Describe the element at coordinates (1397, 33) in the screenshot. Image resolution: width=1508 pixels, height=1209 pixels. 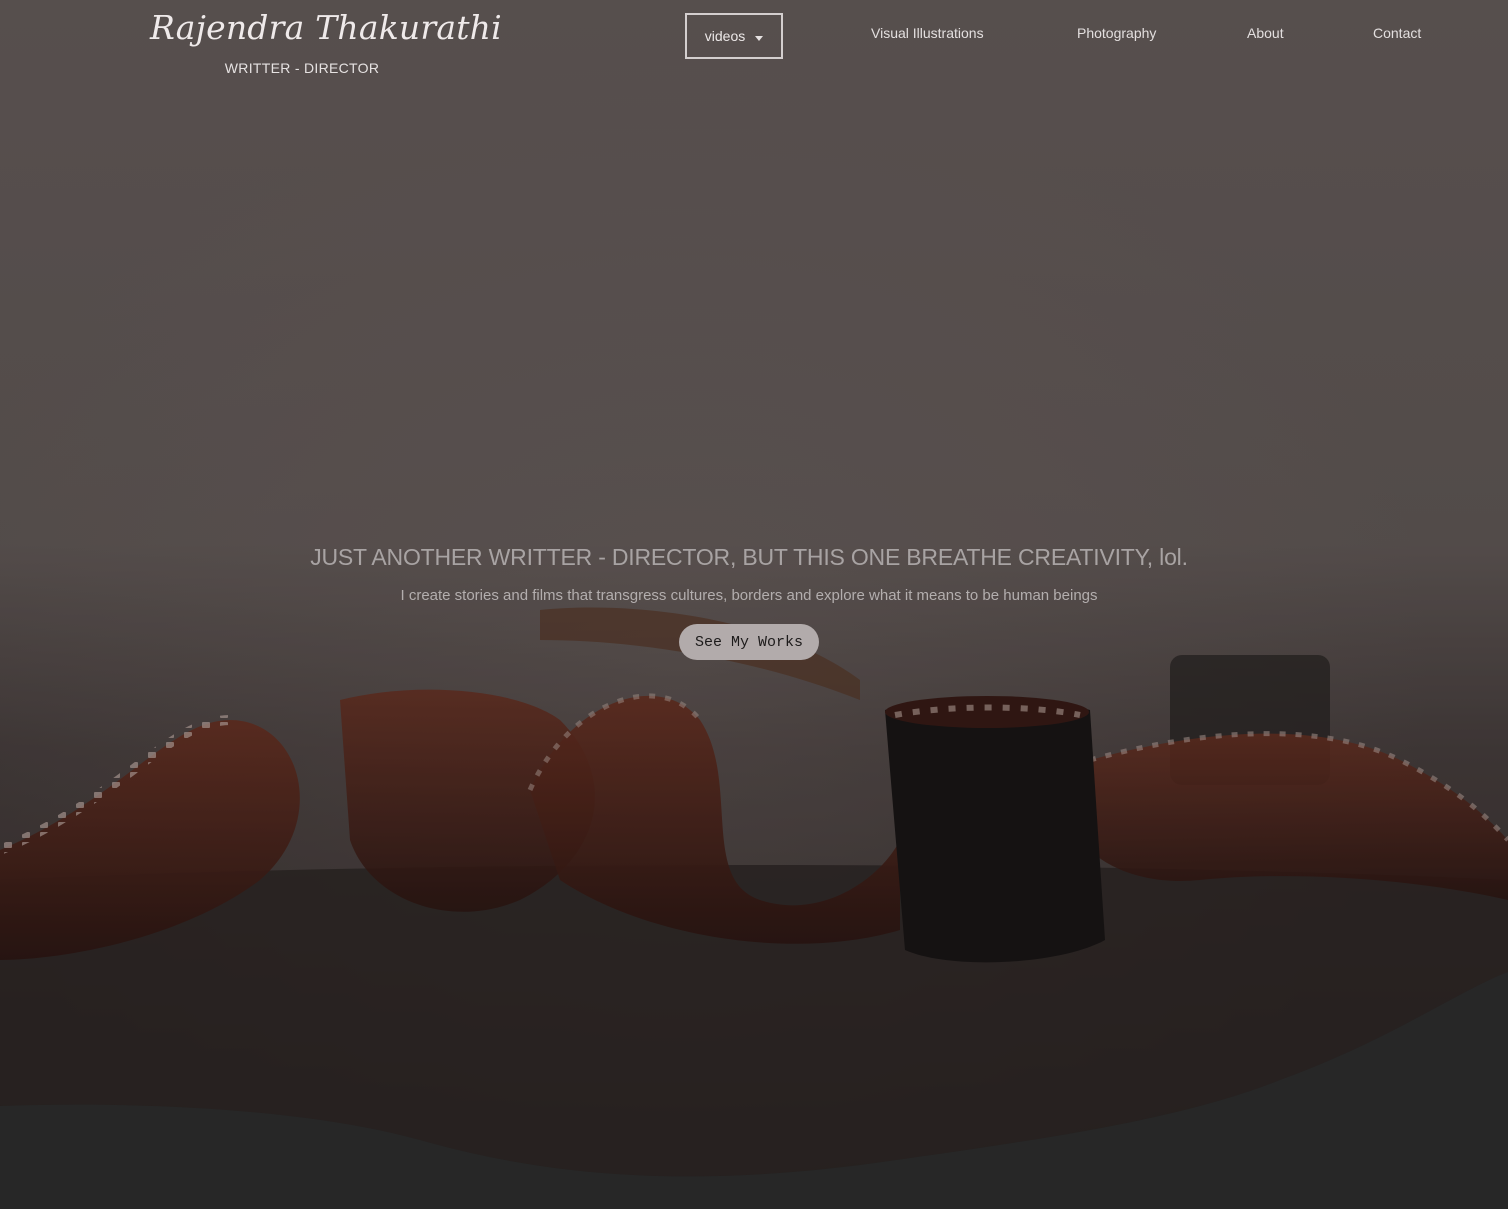
I see `nav-link-contact: Contact` at that location.